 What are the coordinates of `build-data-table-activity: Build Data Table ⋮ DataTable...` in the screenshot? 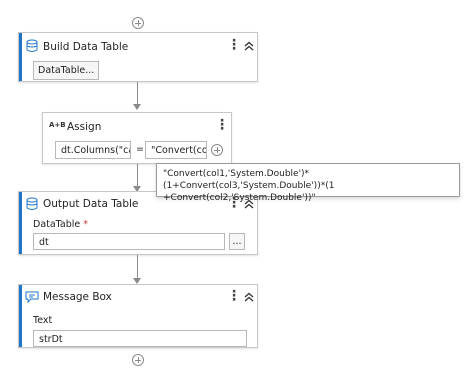 It's located at (138, 57).